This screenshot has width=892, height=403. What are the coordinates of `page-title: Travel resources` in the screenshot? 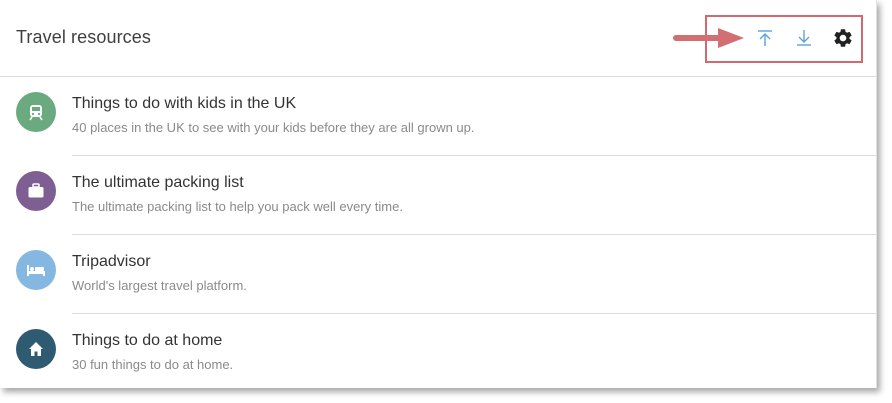 It's located at (83, 37).